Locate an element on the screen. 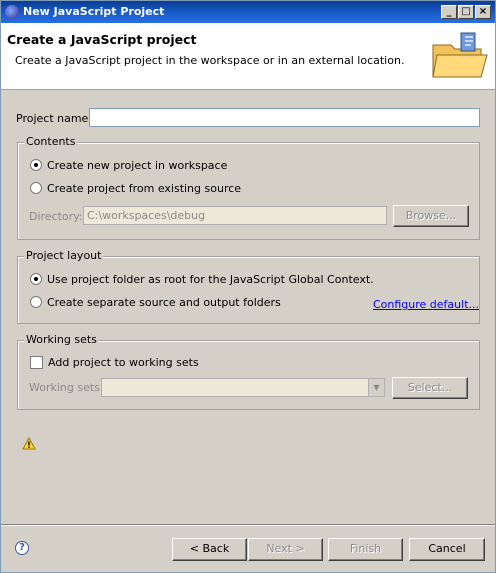  working-sets-combo: ▼ is located at coordinates (243, 387).